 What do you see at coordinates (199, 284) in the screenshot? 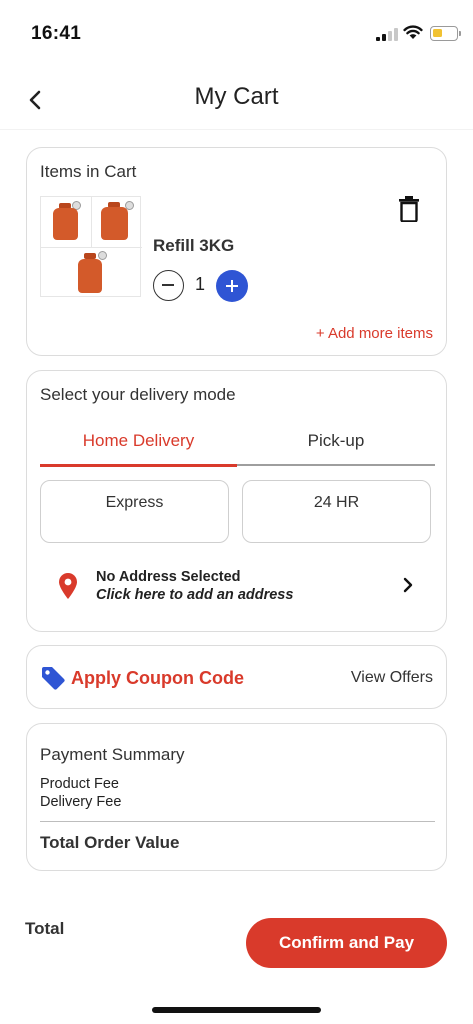
I see `quantity-value: 1` at bounding box center [199, 284].